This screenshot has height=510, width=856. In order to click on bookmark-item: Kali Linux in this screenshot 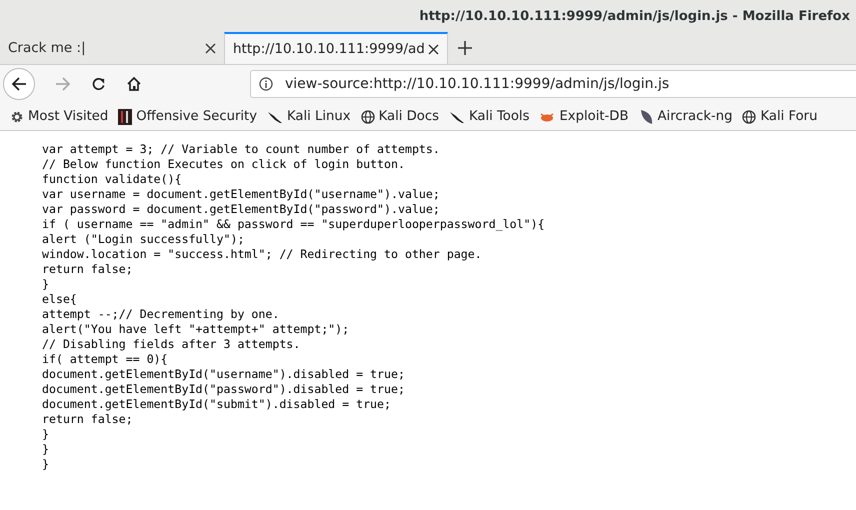, I will do `click(309, 116)`.